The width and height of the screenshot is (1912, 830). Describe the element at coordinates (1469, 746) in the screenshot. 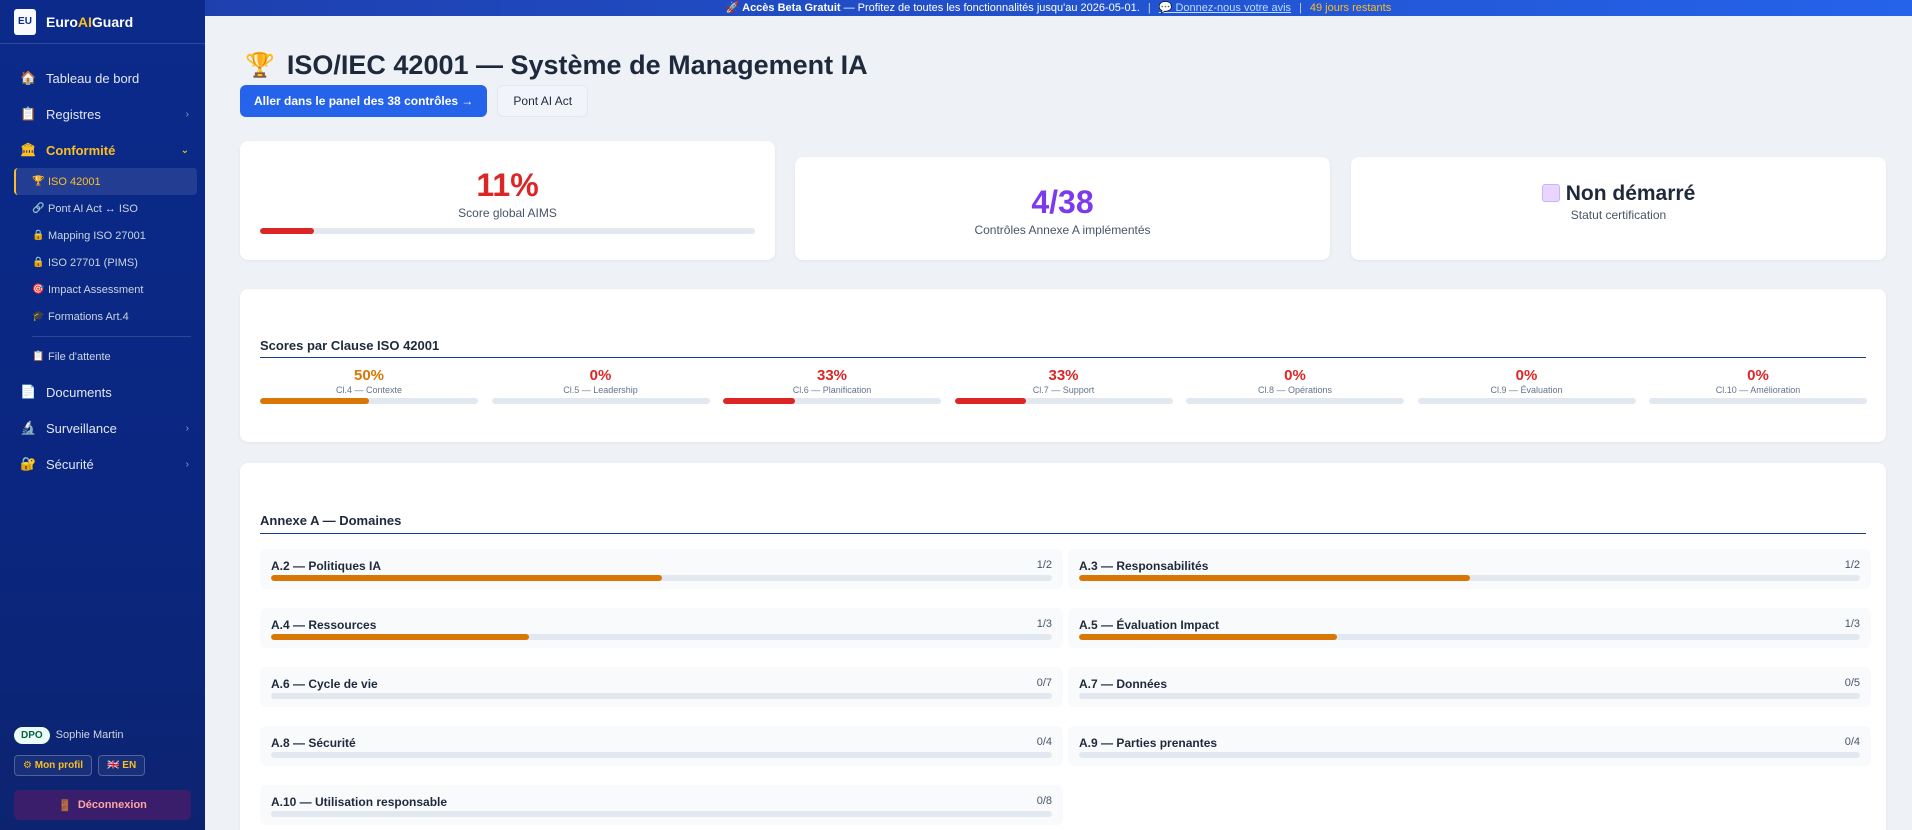

I see `domain-item: A.9 — Parties prenantes 0/4` at that location.